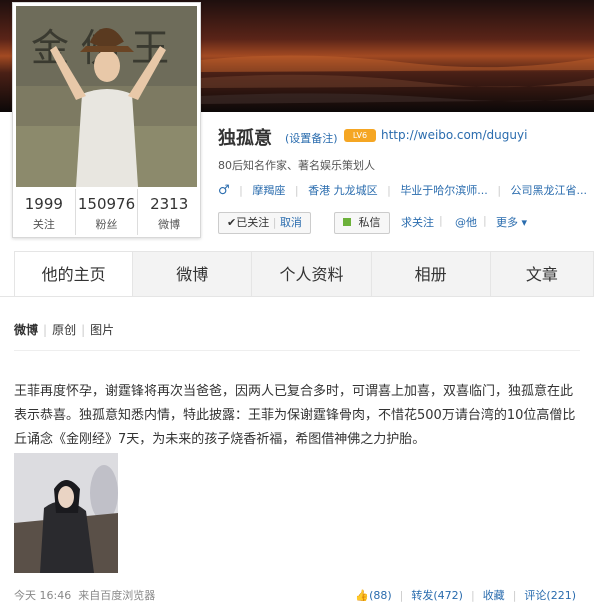 The image size is (594, 611). I want to click on profile-card: 金 佛 王 1999 关注 150976 粉丝 2313 微博, so click(106, 120).